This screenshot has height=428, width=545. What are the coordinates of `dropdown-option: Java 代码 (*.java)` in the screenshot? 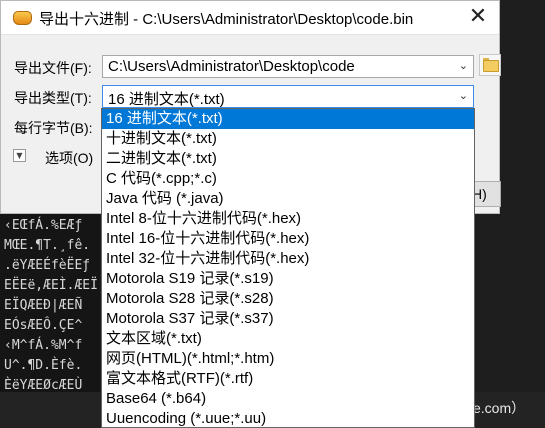 It's located at (288, 199).